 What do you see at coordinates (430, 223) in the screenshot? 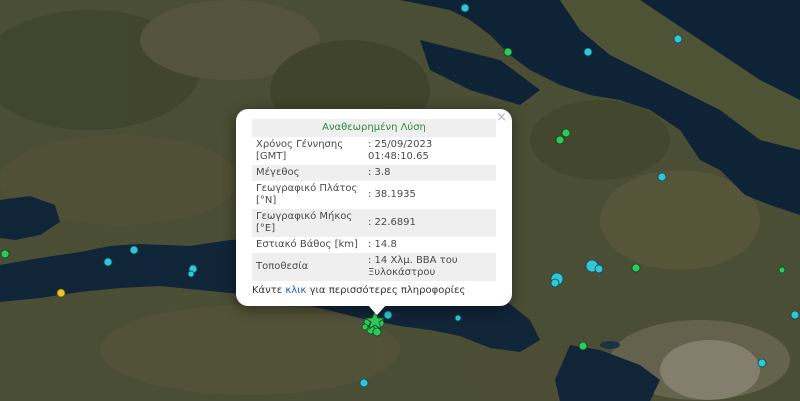
I see `row-value: : 22.6891` at bounding box center [430, 223].